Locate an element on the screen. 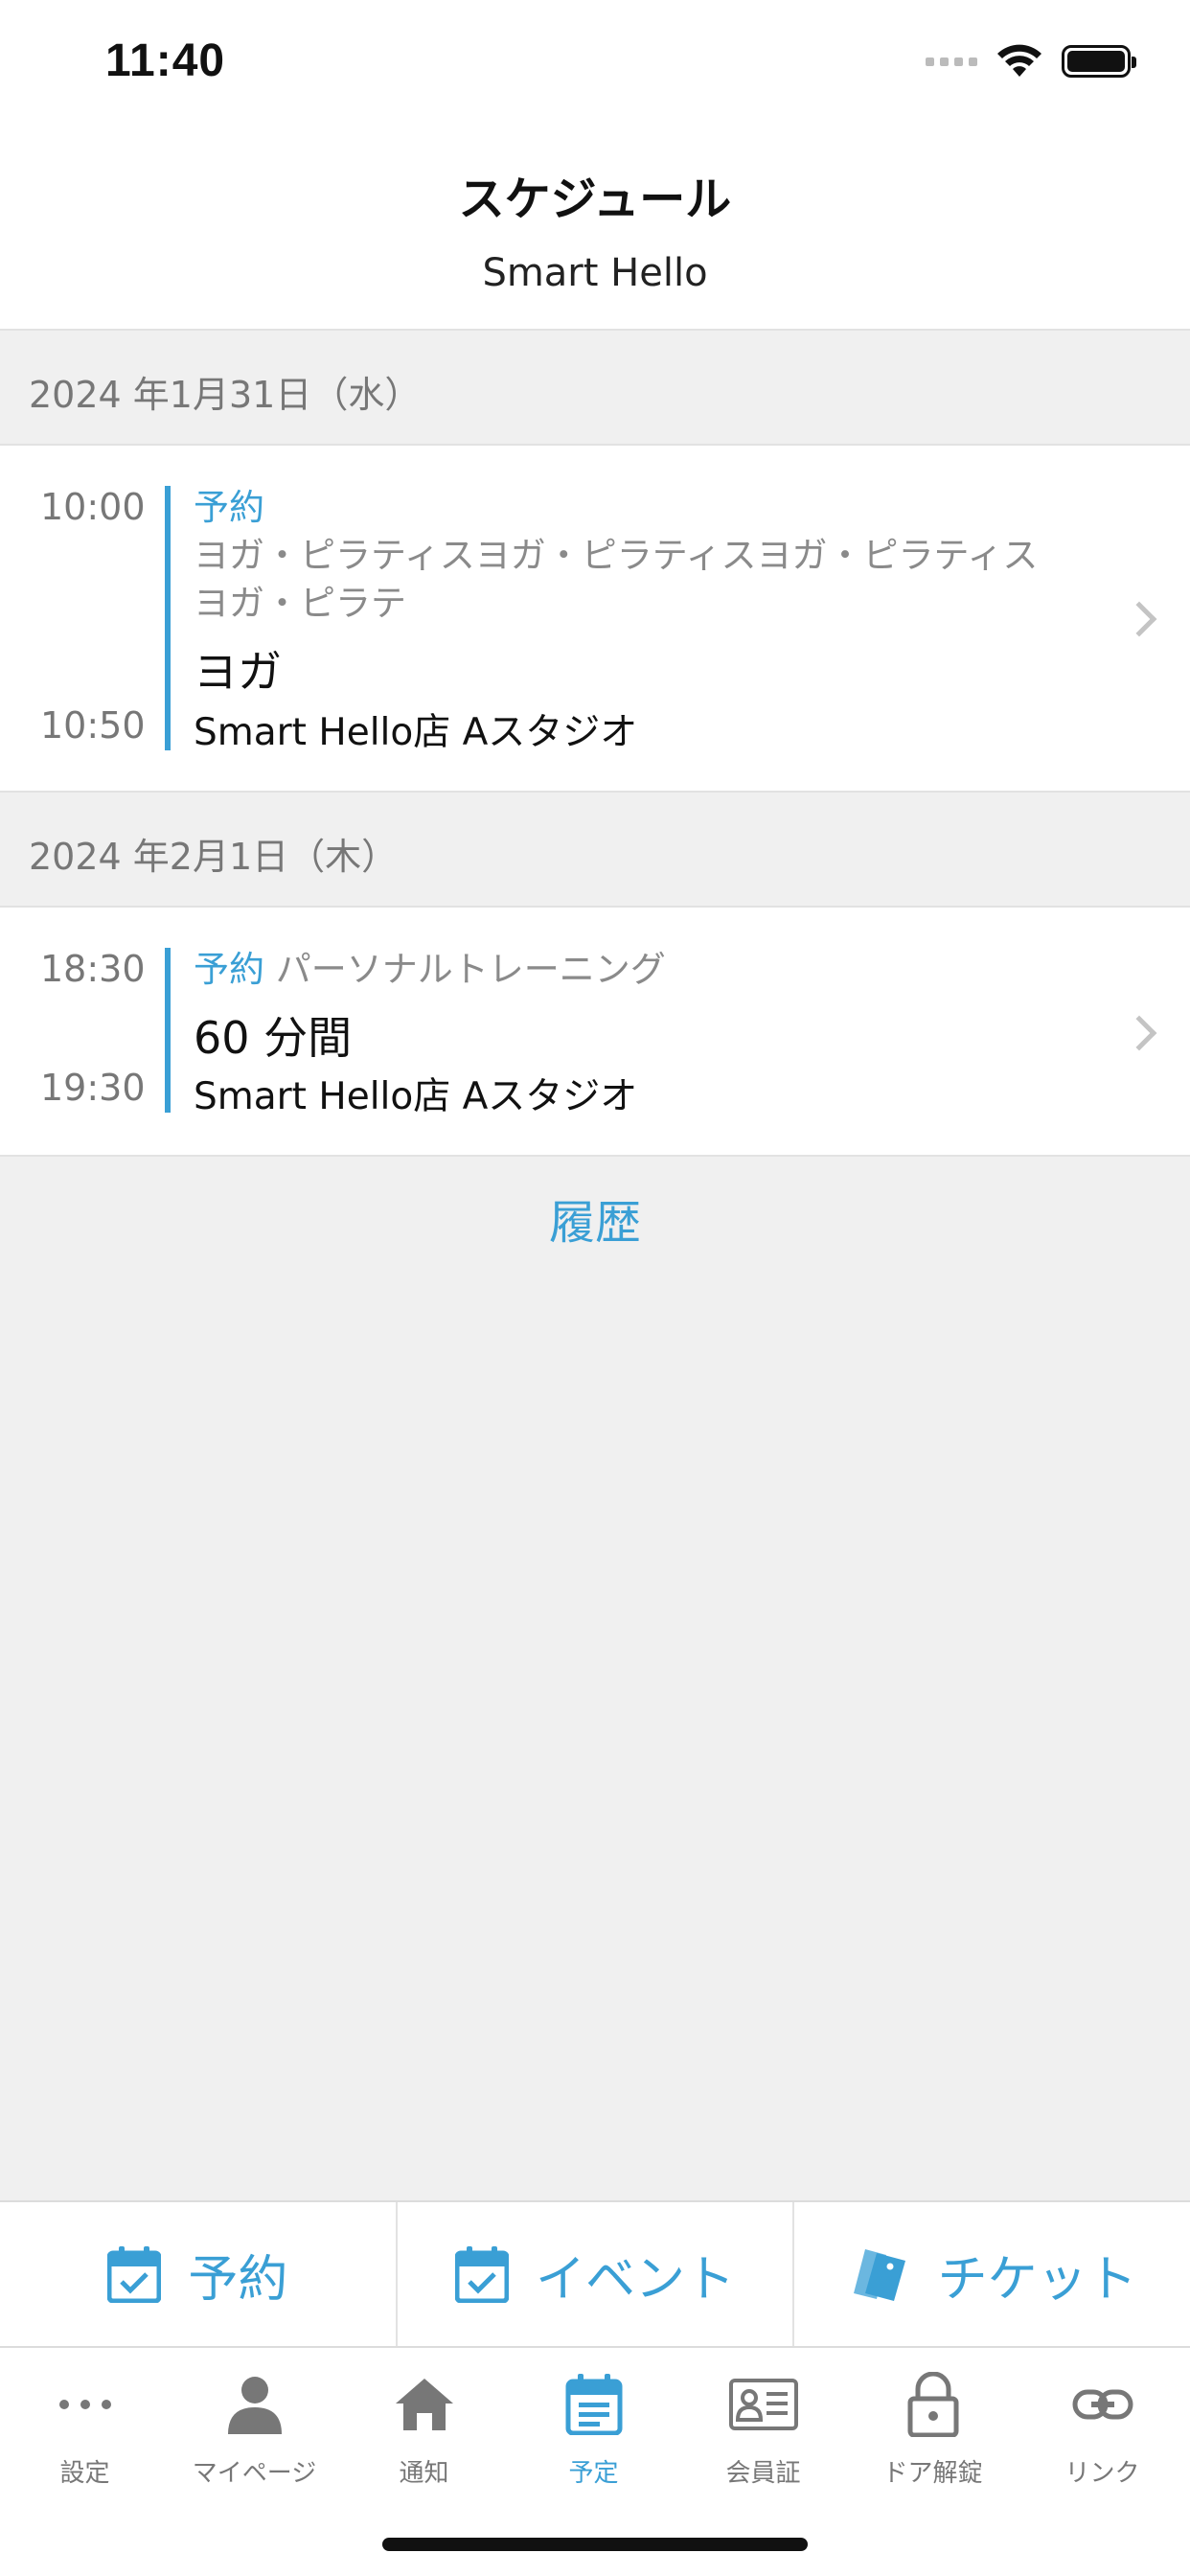 The width and height of the screenshot is (1190, 2576). event-summary: 予約 ヨガ・ピラティスヨガ・ピラティスヨガ・ピラティスヨガ・ピラテ is located at coordinates (635, 556).